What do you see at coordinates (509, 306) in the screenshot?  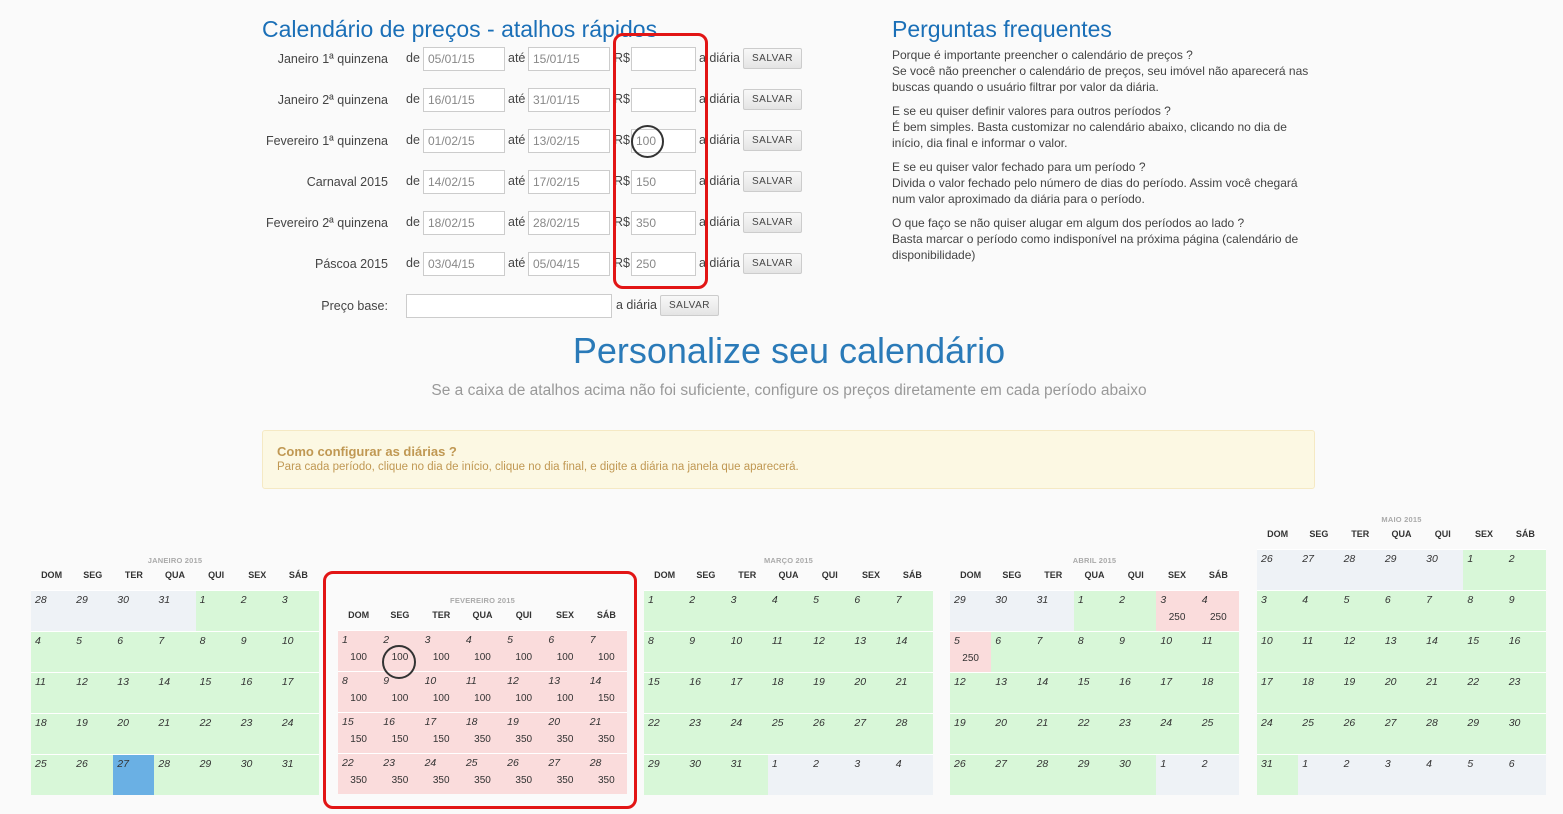 I see `base-price-input` at bounding box center [509, 306].